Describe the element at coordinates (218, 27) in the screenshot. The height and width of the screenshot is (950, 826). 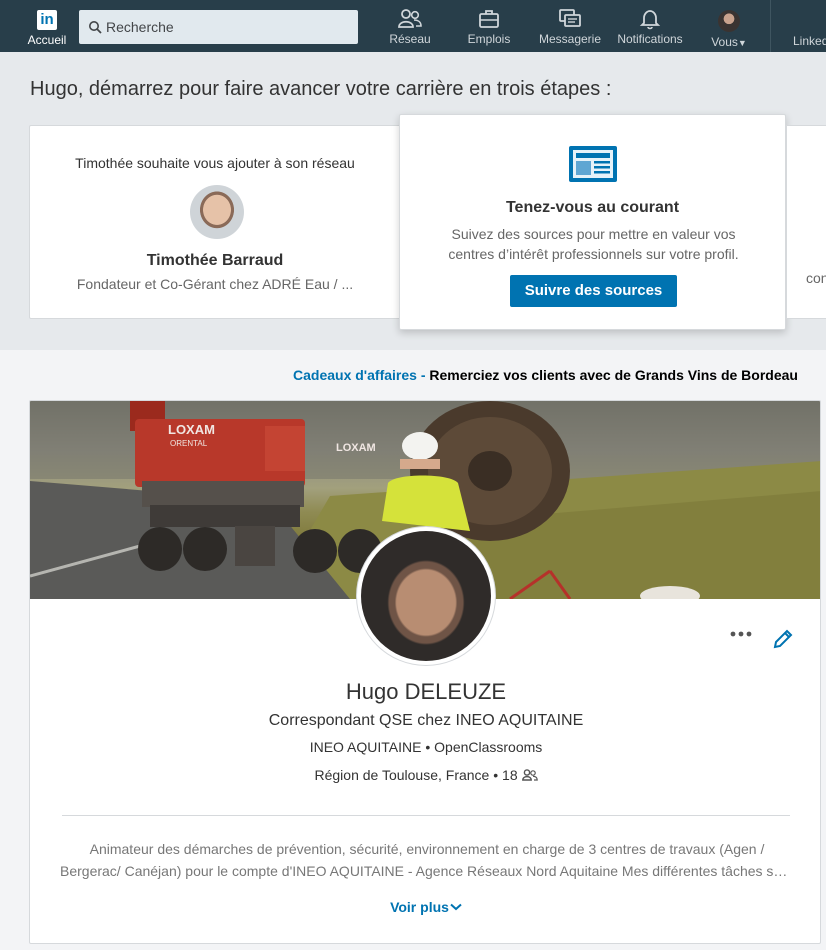
I see `search-input: Recherche` at that location.